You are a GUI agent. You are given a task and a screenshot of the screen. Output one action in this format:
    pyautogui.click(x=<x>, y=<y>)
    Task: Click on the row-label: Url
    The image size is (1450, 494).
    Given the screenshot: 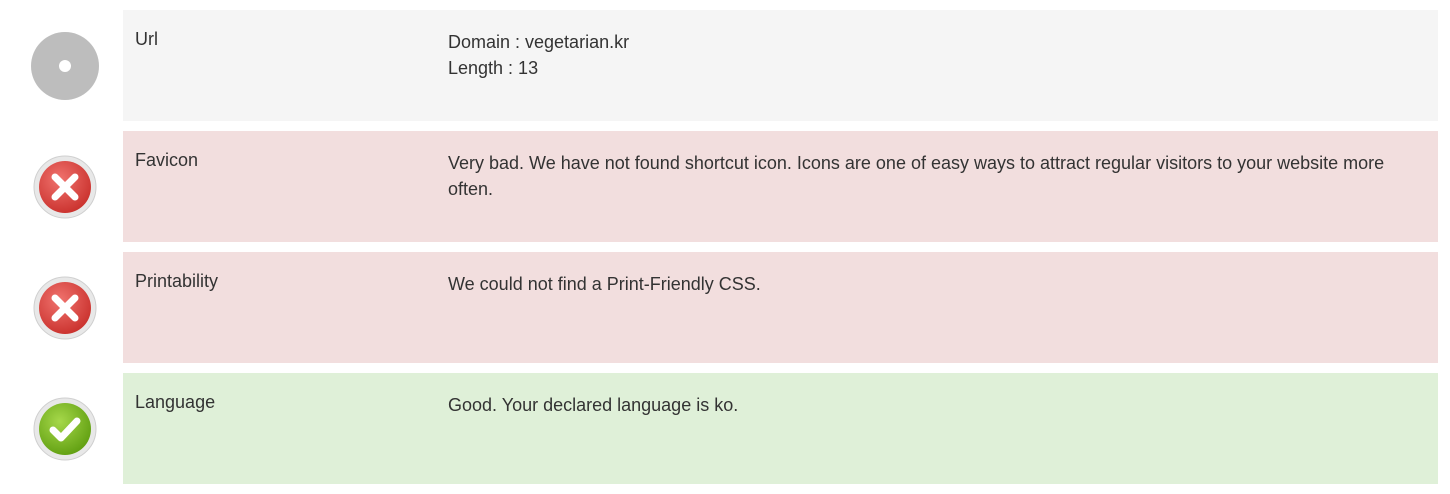 What is the action you would take?
    pyautogui.click(x=146, y=39)
    